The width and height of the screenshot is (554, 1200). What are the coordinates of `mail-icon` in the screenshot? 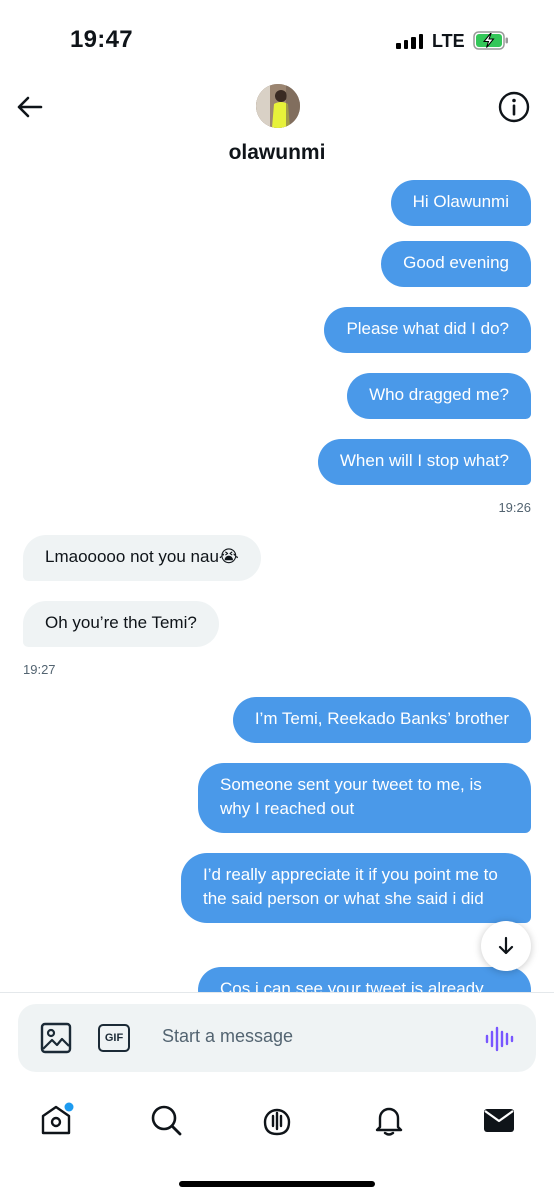 It's located at (499, 1120).